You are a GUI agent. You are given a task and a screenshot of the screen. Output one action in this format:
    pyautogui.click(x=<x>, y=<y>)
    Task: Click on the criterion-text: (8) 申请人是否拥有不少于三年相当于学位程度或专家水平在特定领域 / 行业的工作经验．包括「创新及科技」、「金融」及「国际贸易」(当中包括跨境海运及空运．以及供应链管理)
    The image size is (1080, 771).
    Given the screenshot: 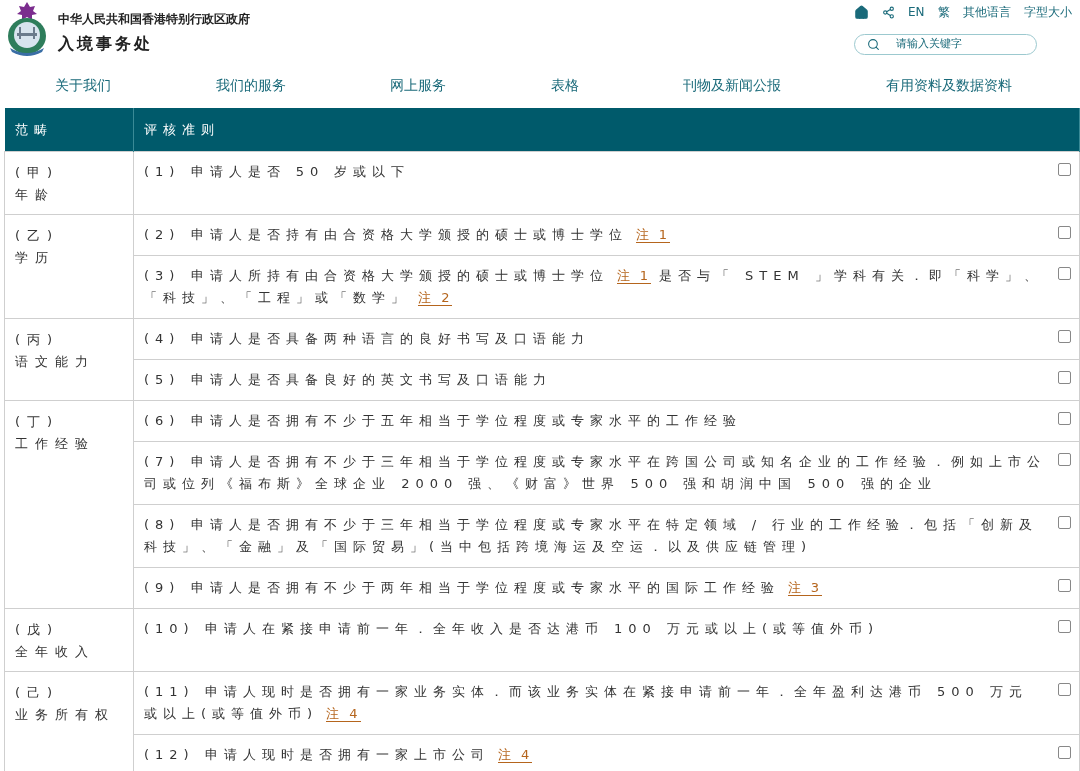 What is the action you would take?
    pyautogui.click(x=592, y=535)
    